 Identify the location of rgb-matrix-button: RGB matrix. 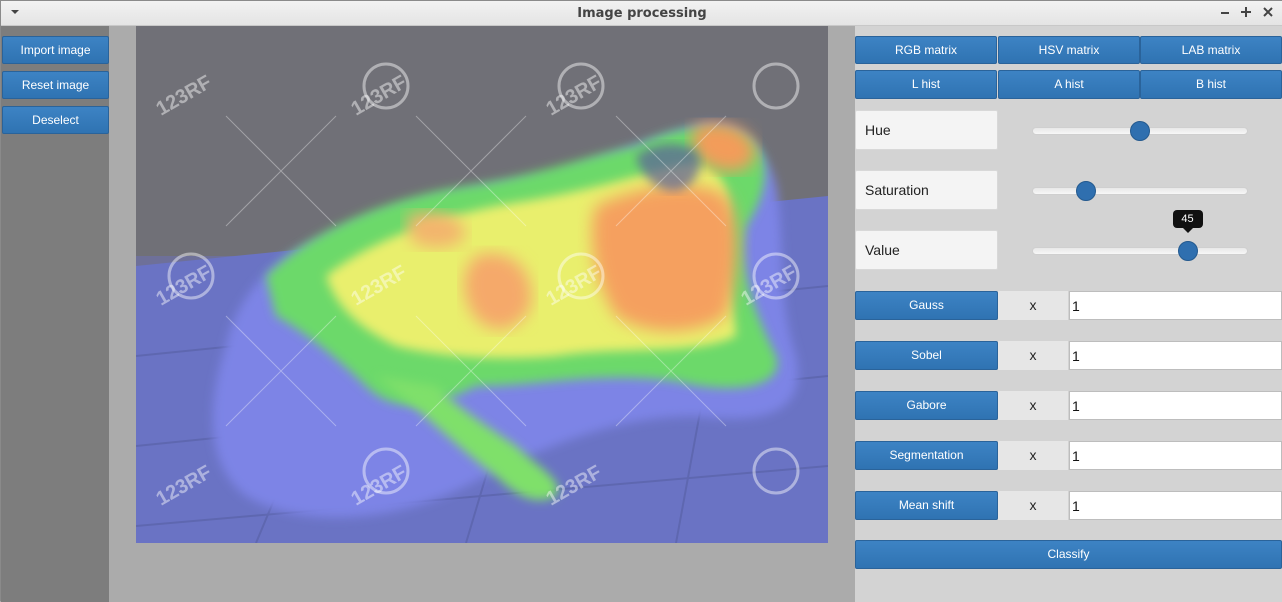
(926, 50).